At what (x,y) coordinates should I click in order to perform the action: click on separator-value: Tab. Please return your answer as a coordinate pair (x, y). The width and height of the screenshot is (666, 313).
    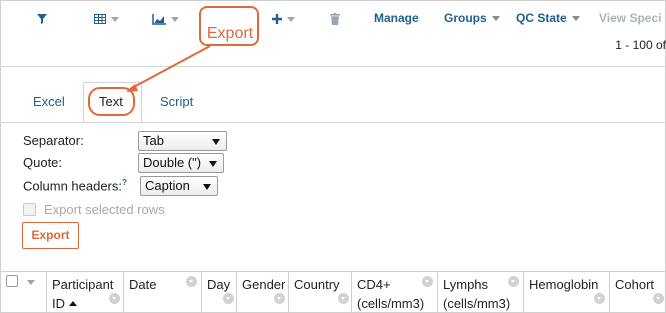
    Looking at the image, I should click on (153, 140).